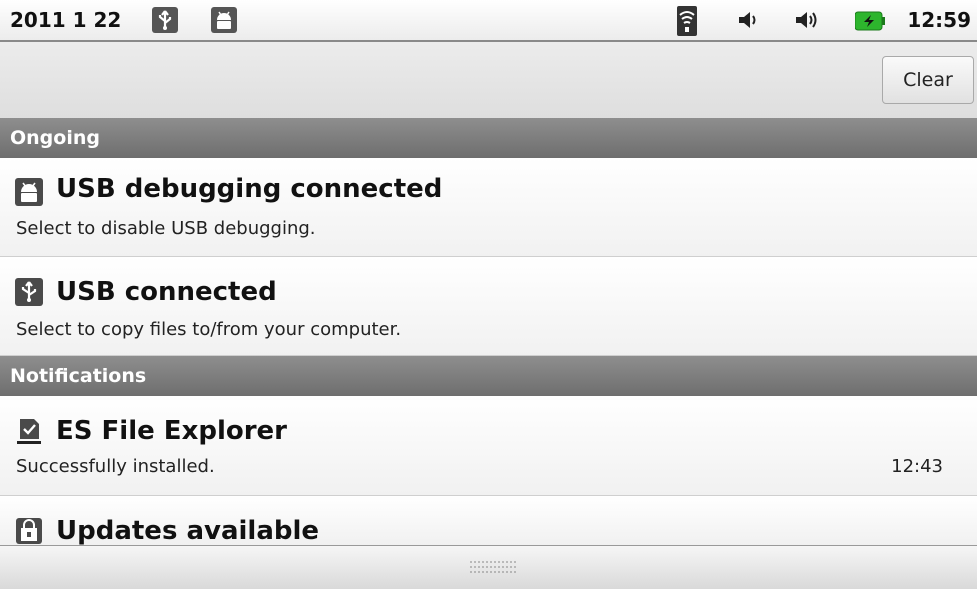 This screenshot has height=589, width=977. What do you see at coordinates (66, 20) in the screenshot?
I see `status-date: 2011 1 22` at bounding box center [66, 20].